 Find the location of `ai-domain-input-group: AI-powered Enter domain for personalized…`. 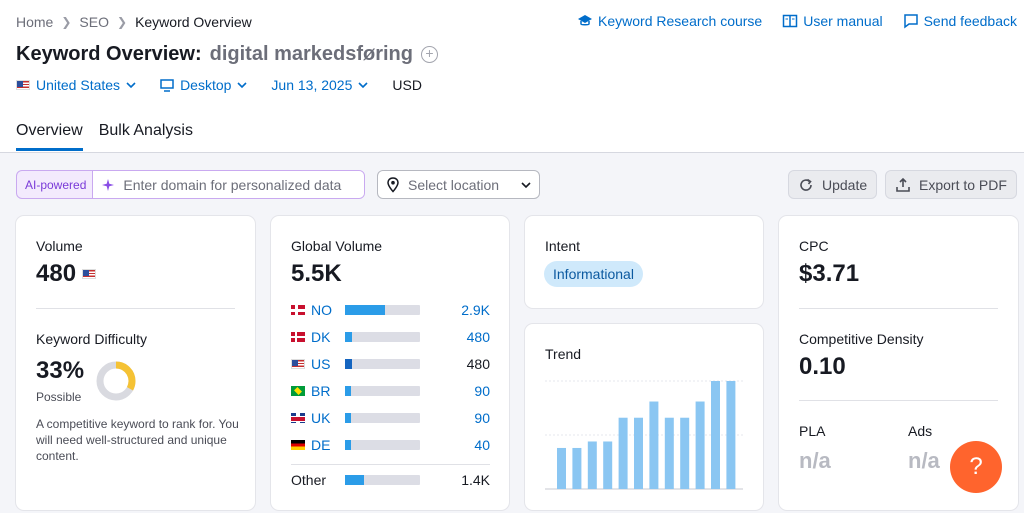

ai-domain-input-group: AI-powered Enter domain for personalized… is located at coordinates (191, 184).